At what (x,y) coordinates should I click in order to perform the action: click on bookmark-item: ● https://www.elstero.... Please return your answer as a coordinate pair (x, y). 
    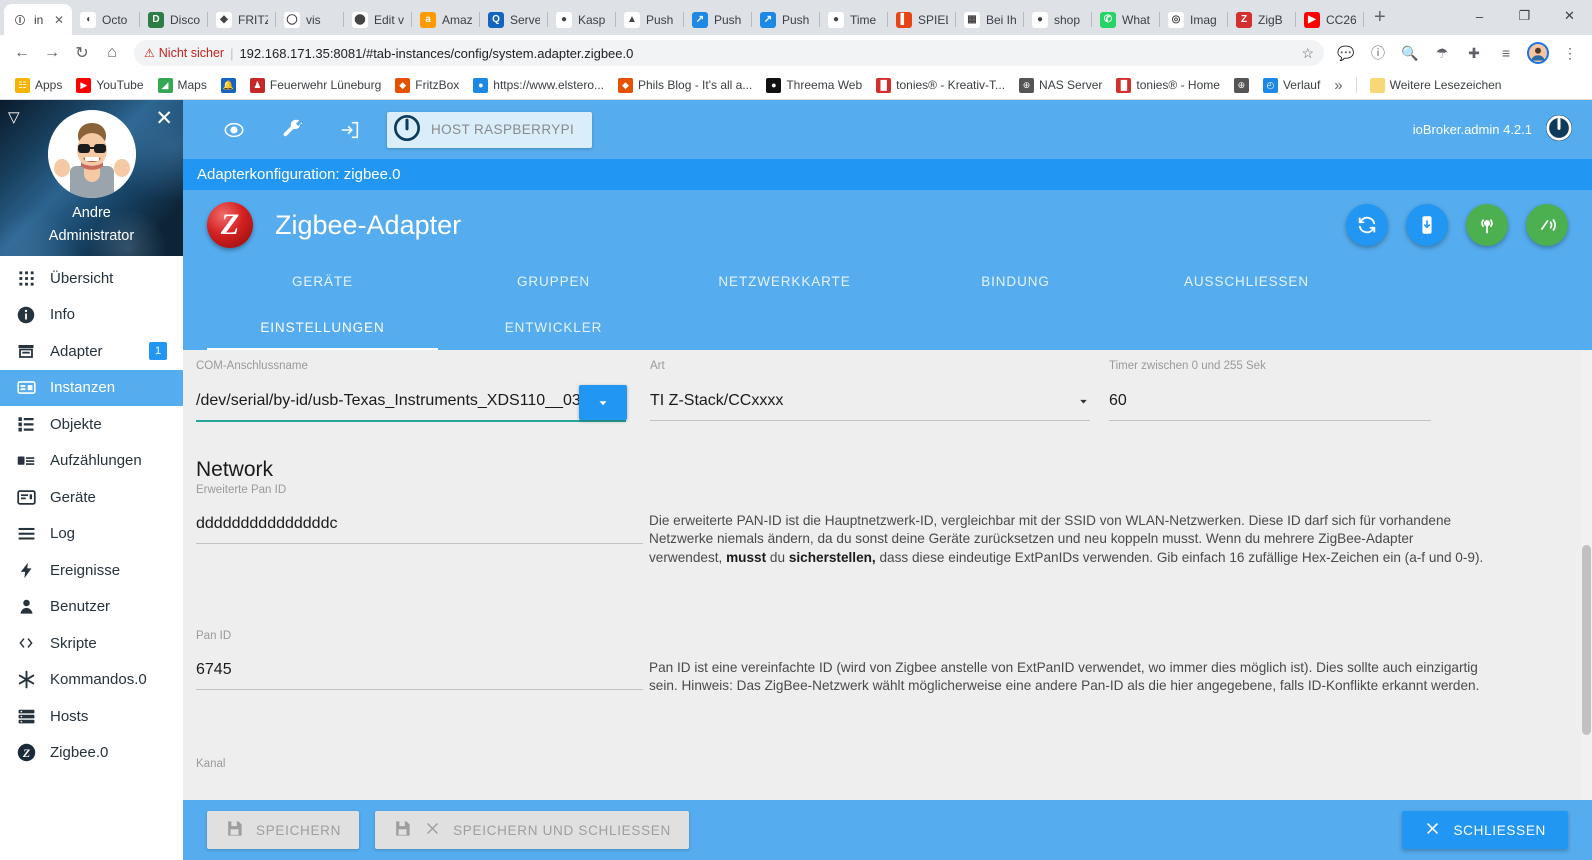
    Looking at the image, I should click on (538, 85).